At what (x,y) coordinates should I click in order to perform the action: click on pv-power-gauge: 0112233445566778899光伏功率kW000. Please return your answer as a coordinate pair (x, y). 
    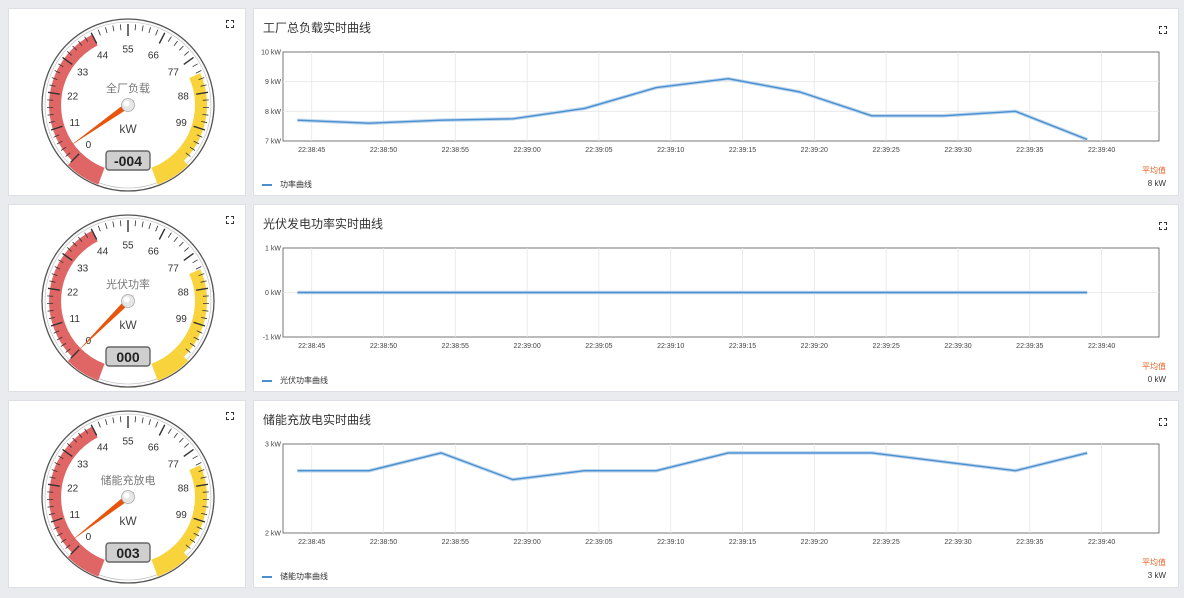
    Looking at the image, I should click on (128, 301).